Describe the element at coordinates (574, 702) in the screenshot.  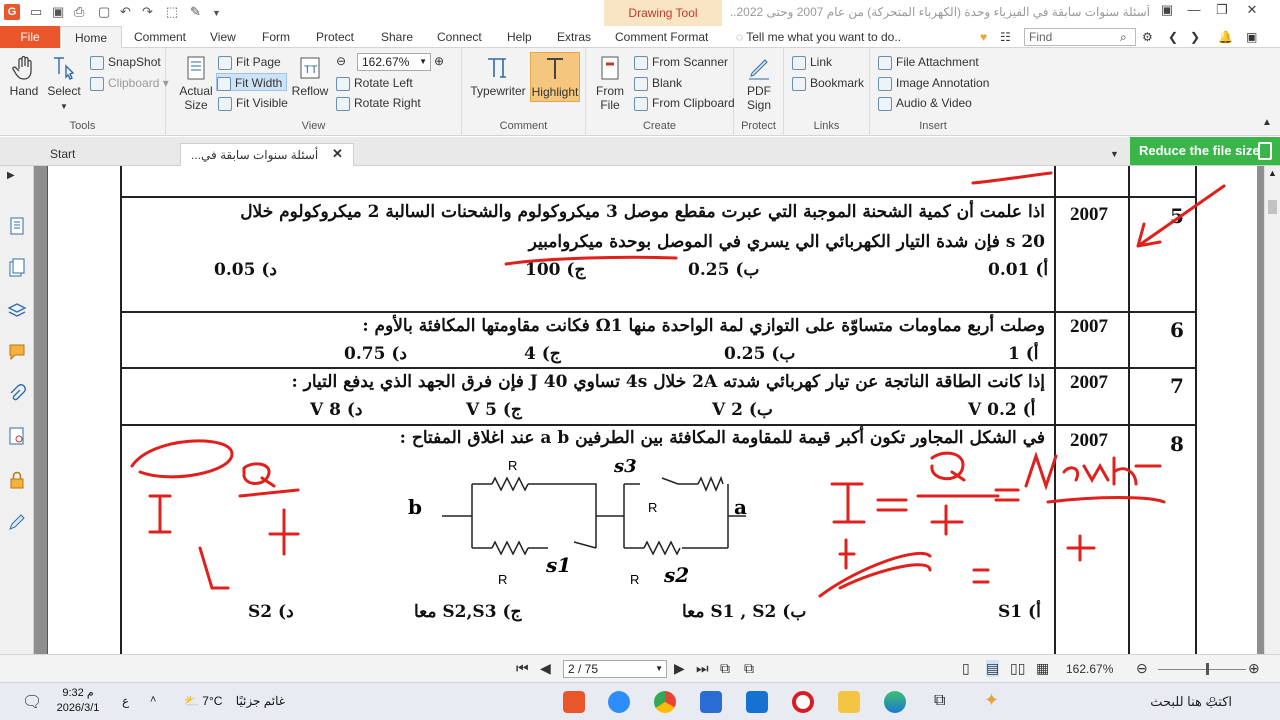
I see `foxit-app-icon` at that location.